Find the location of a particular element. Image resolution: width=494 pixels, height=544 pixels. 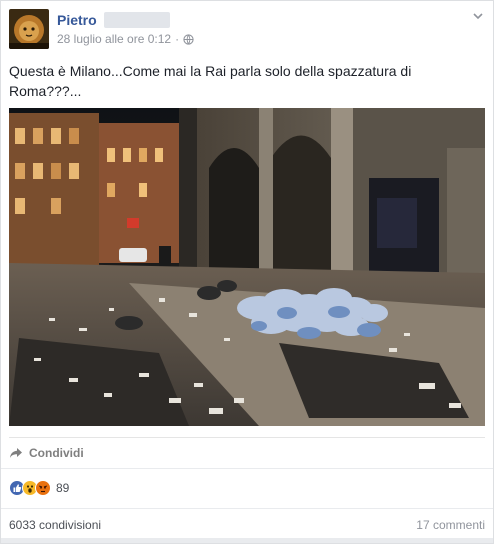

redacted-surname is located at coordinates (137, 20).